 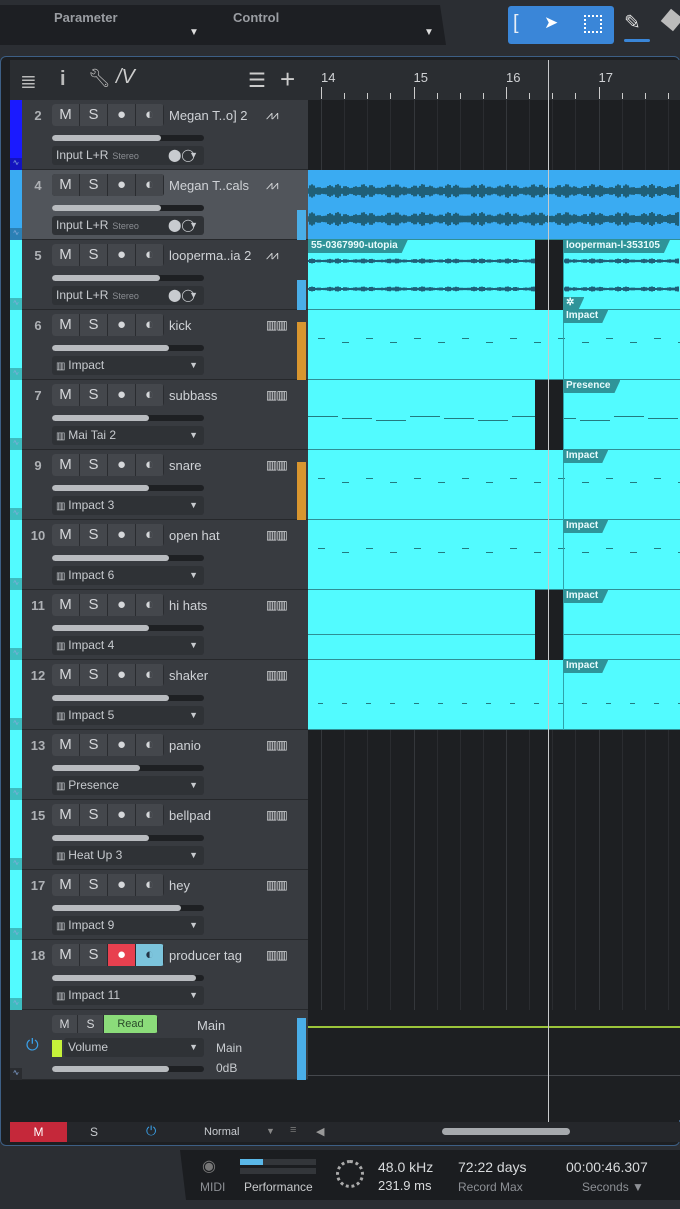 I want to click on instrument-select: ▥ Impact 9 ▼, so click(x=128, y=925).